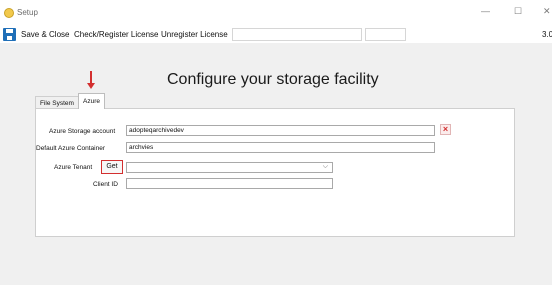 The height and width of the screenshot is (285, 552). I want to click on red-arrow-annotation, so click(91, 80).